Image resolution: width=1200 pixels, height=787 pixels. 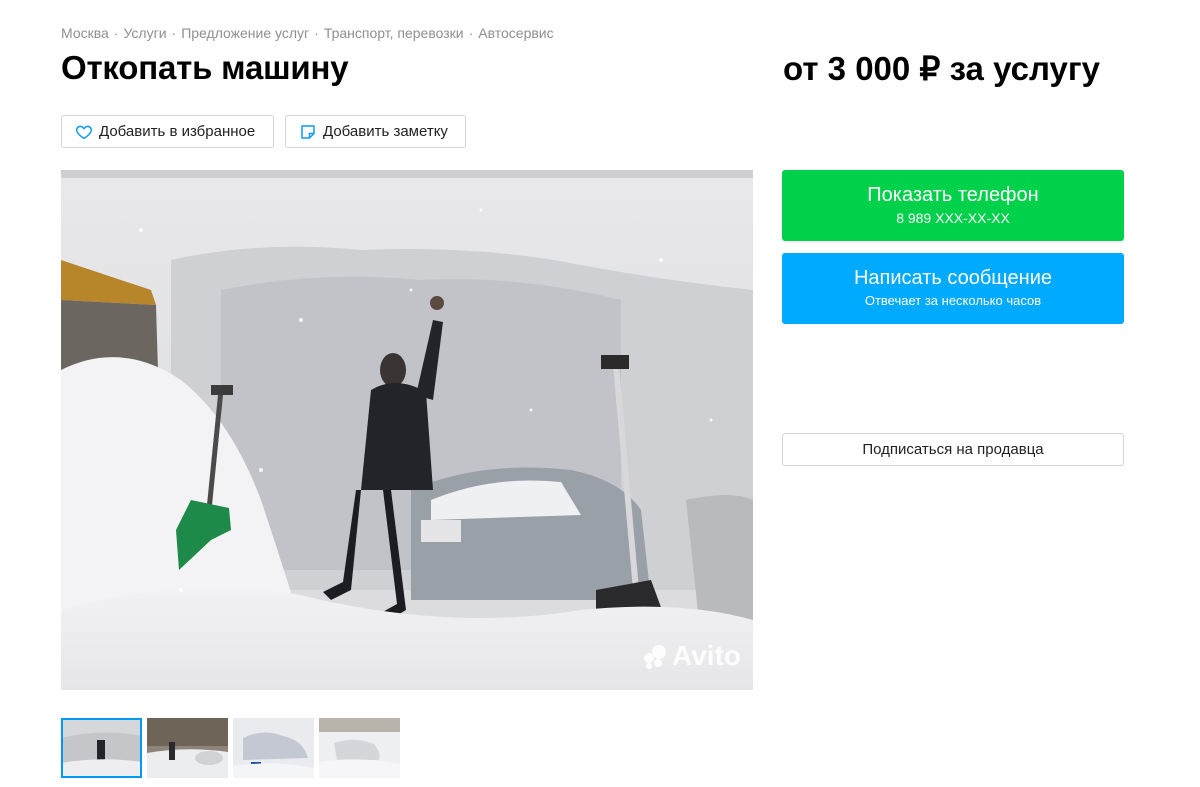 I want to click on breadcrumb-item-services: Услуги, so click(x=144, y=33).